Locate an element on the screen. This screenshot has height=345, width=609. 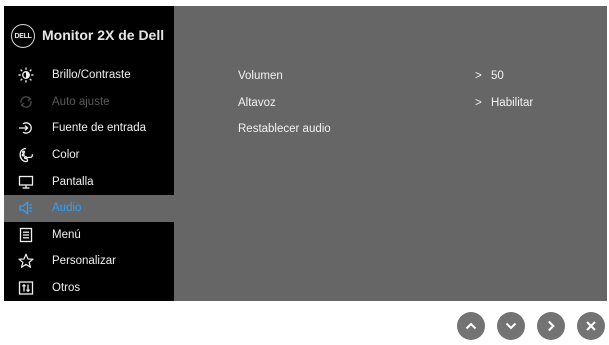
setting-label: Volumen is located at coordinates (260, 76).